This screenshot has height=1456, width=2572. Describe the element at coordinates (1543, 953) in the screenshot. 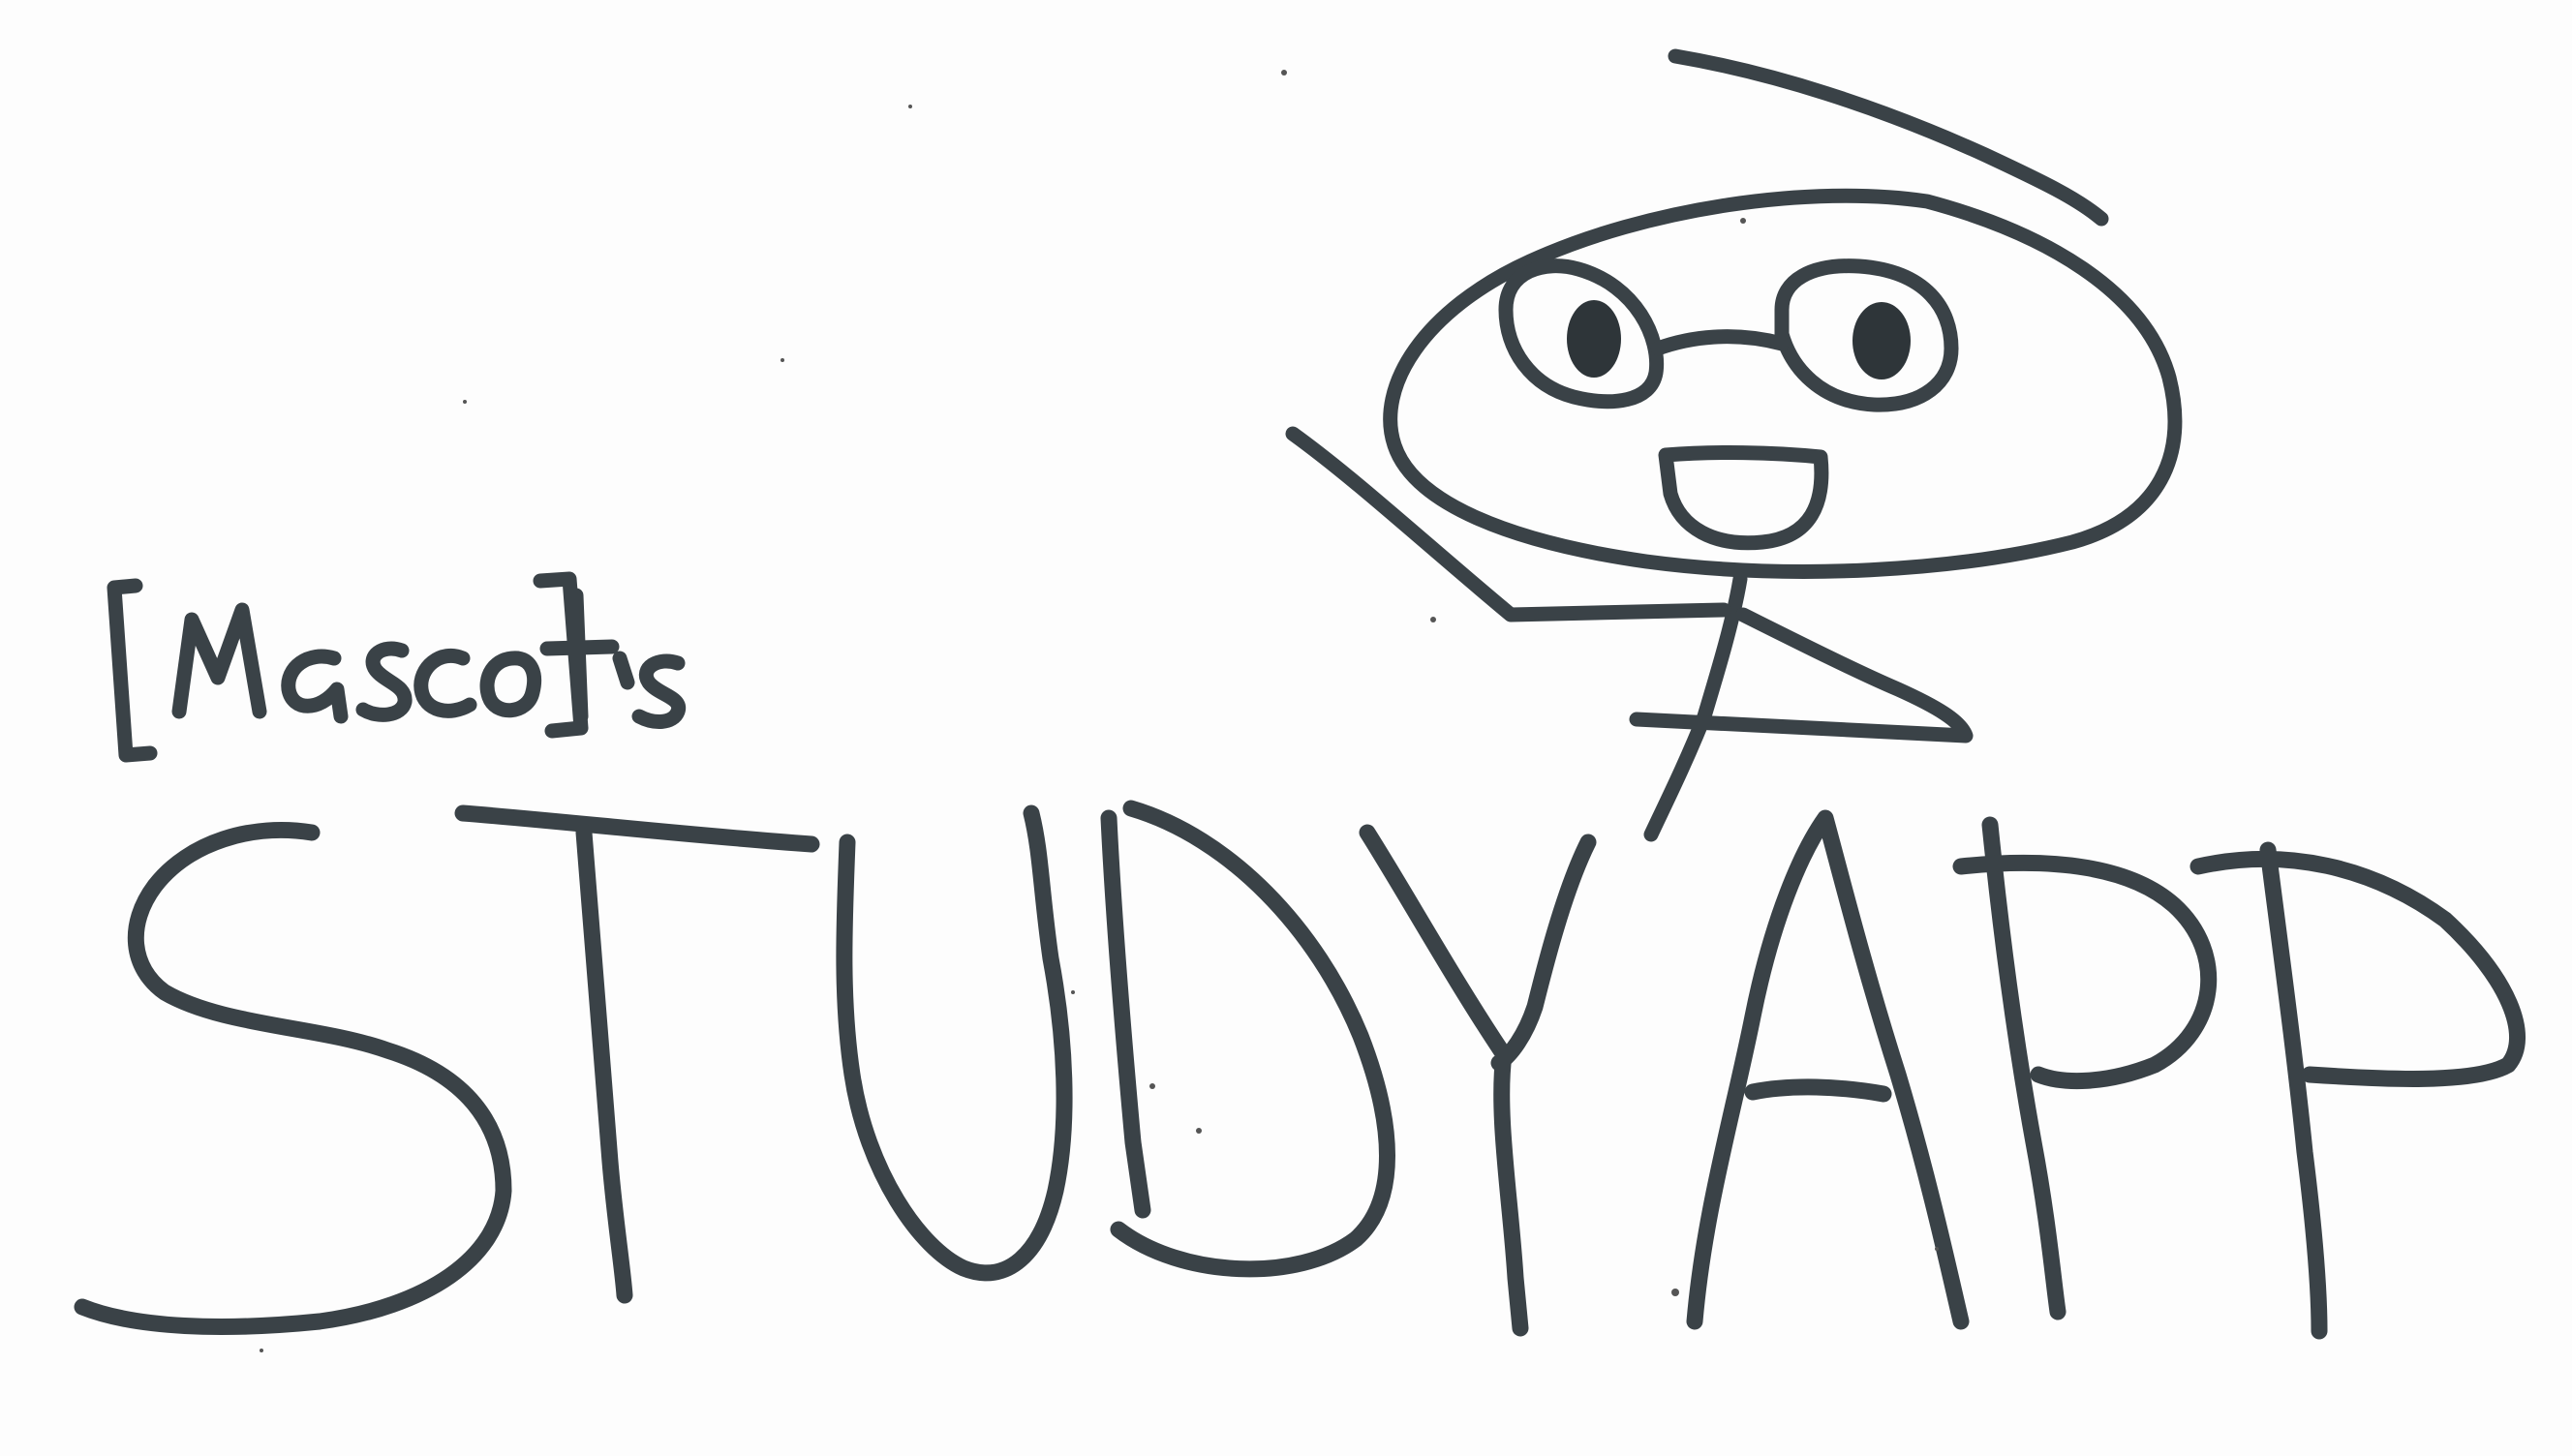

I see `letter-Y-right` at that location.